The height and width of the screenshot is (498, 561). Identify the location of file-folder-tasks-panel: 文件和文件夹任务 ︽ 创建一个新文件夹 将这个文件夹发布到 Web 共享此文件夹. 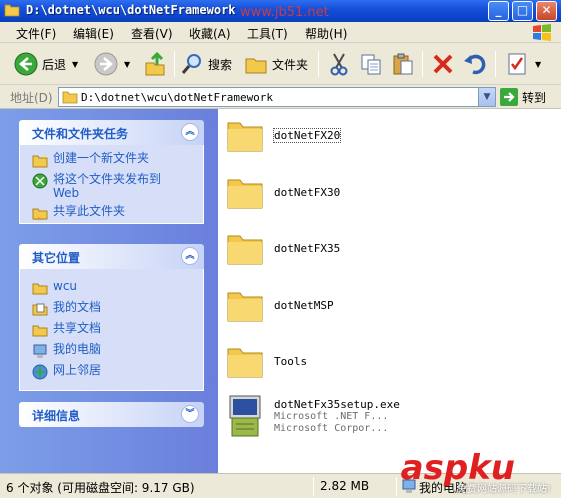
(111, 172).